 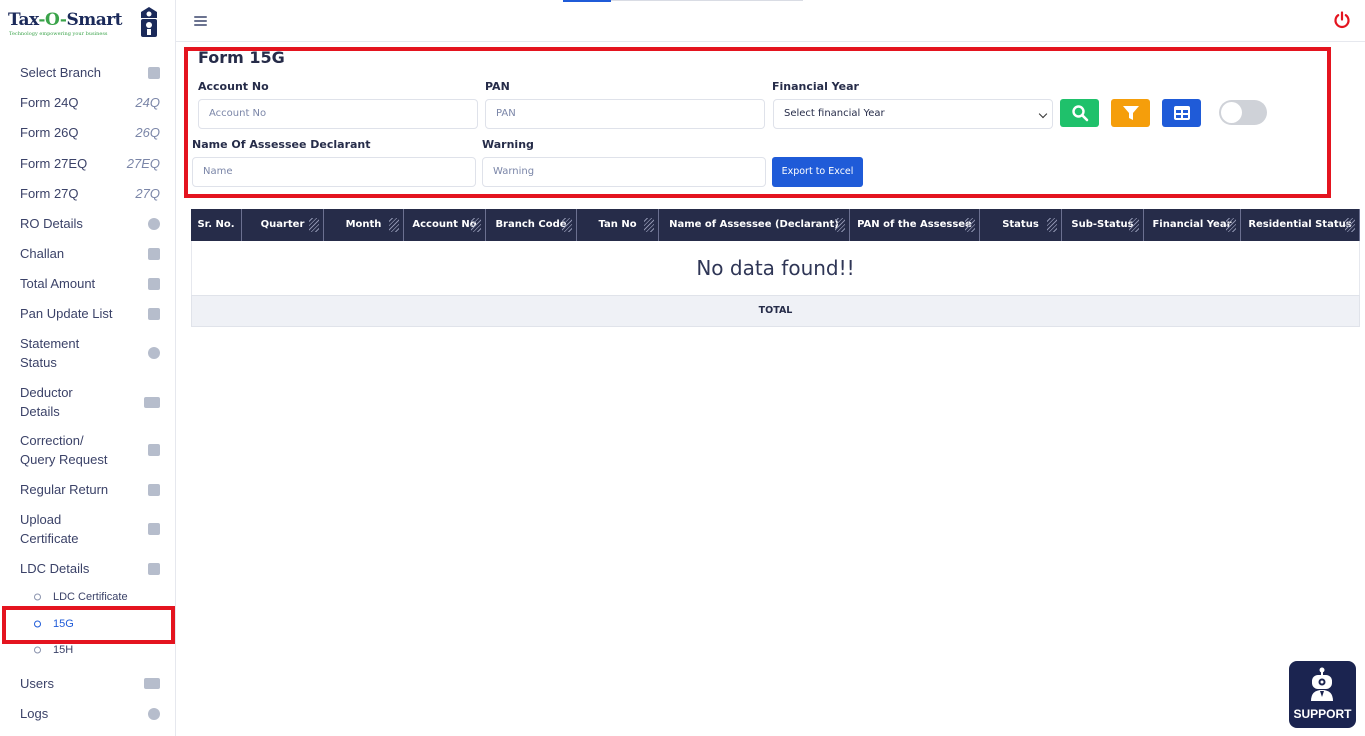 What do you see at coordinates (154, 713) in the screenshot?
I see `history-icon` at bounding box center [154, 713].